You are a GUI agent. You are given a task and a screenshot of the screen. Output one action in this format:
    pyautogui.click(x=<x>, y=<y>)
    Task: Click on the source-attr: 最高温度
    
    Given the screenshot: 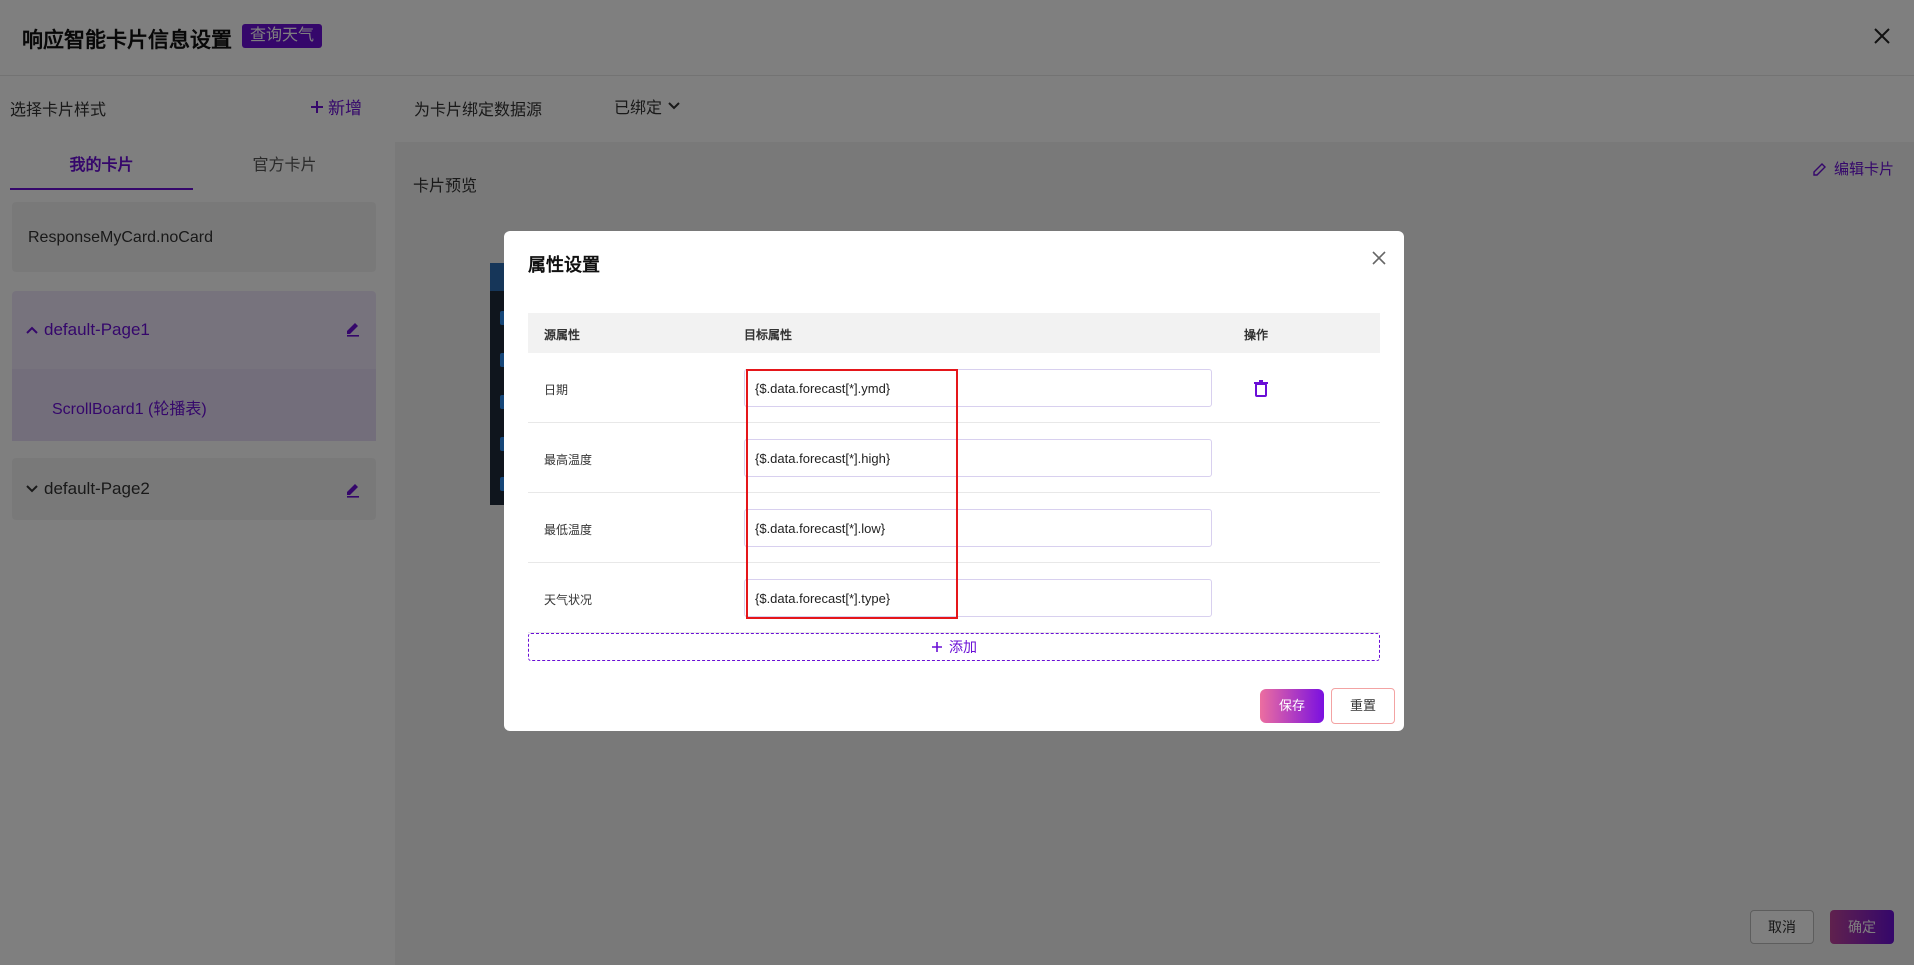 What is the action you would take?
    pyautogui.click(x=568, y=460)
    